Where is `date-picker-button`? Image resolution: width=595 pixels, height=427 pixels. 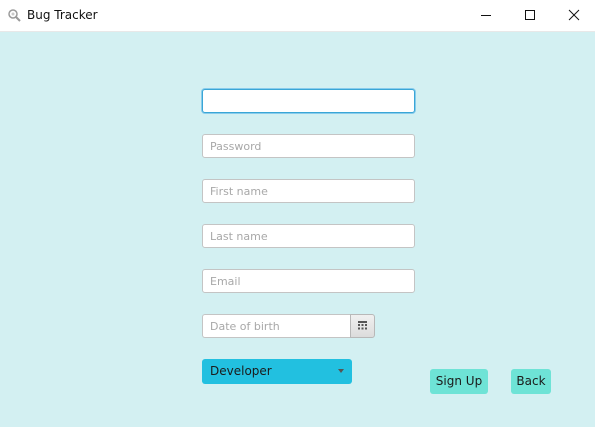
date-picker-button is located at coordinates (362, 326).